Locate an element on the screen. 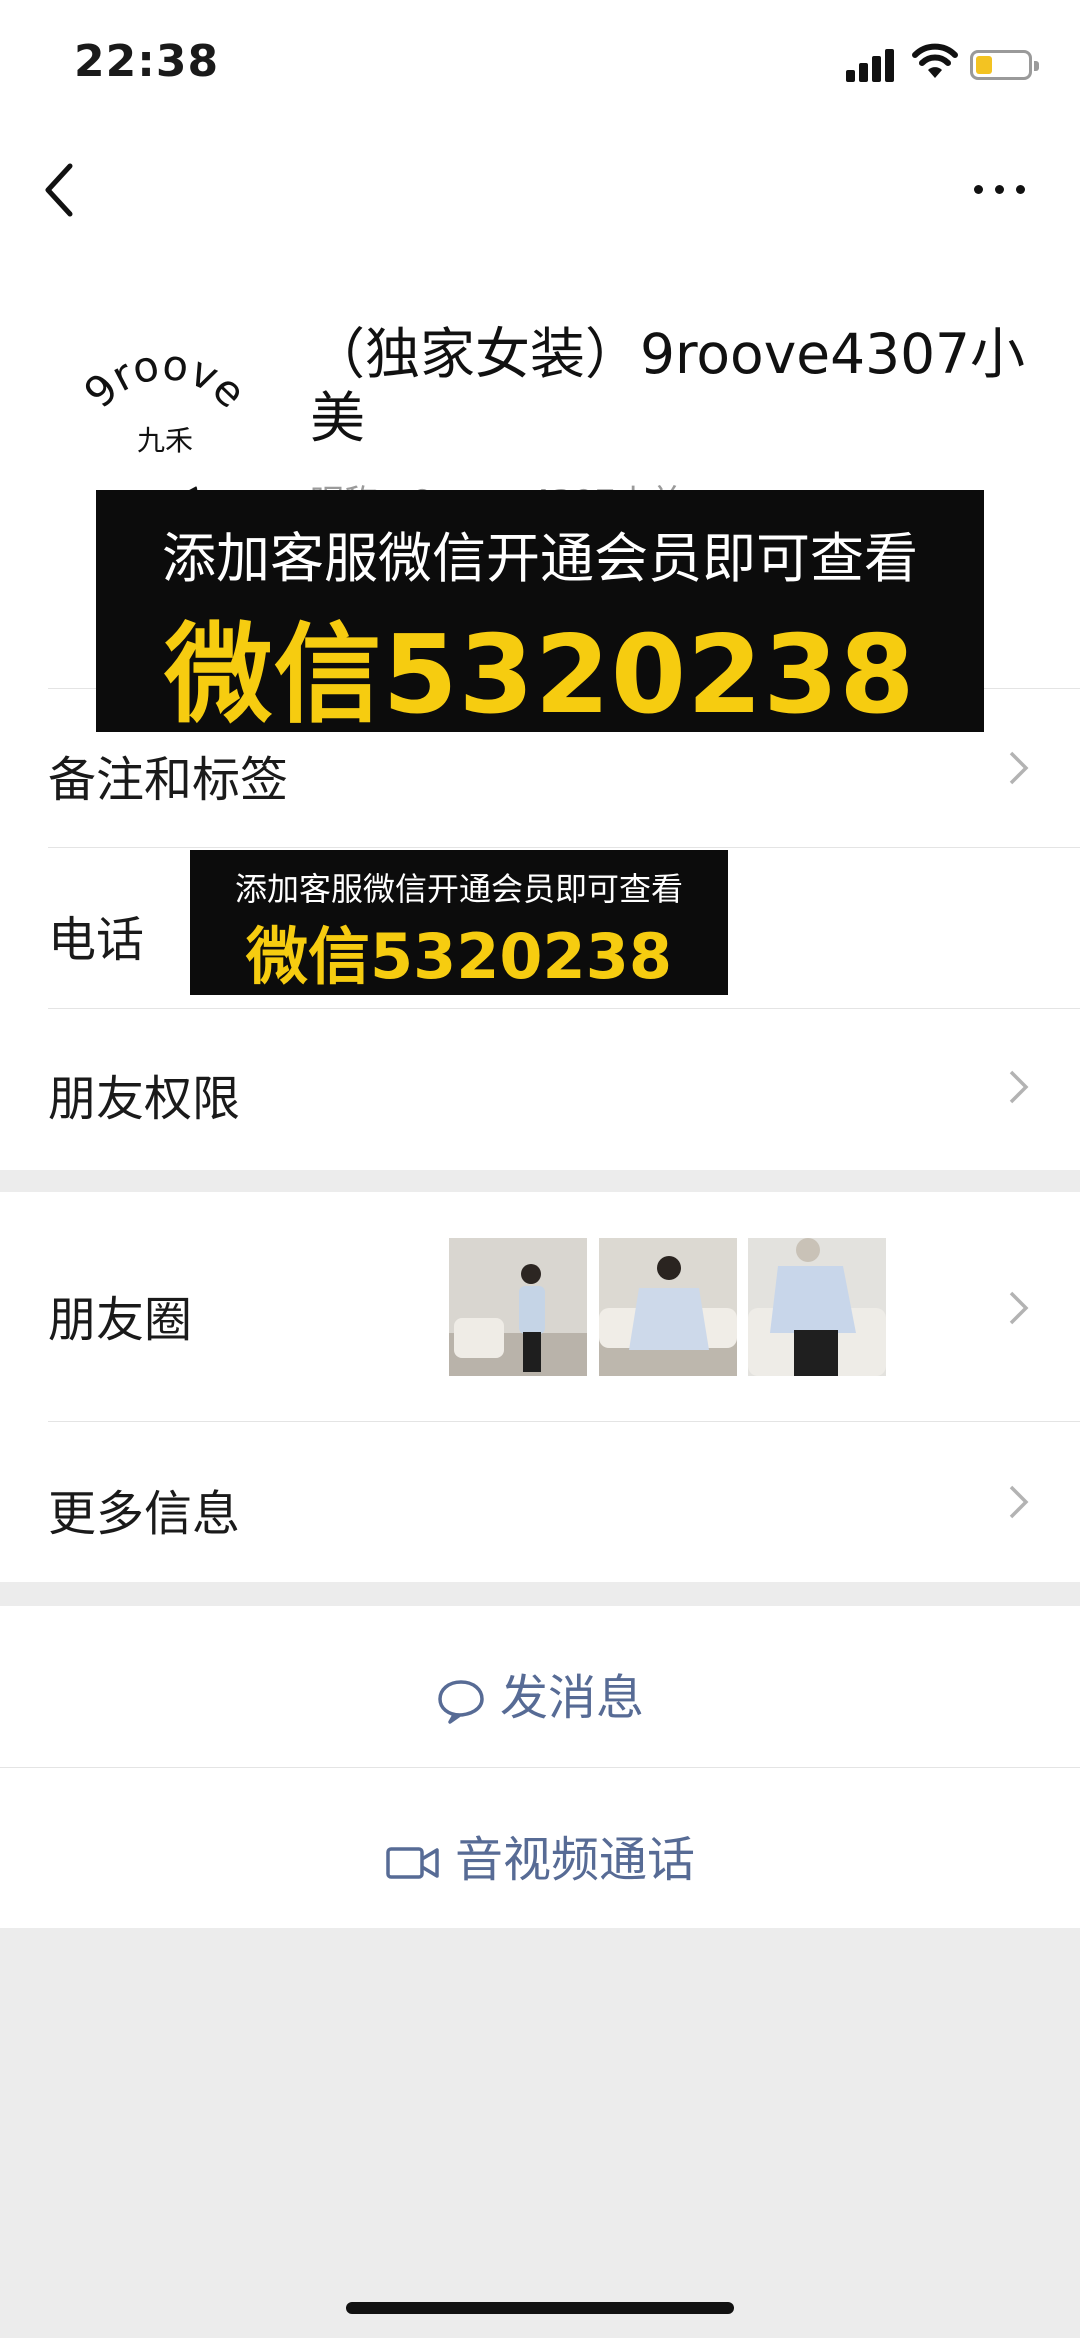 This screenshot has width=1080, height=2338. video-call-button: 音视频通话 is located at coordinates (540, 1848).